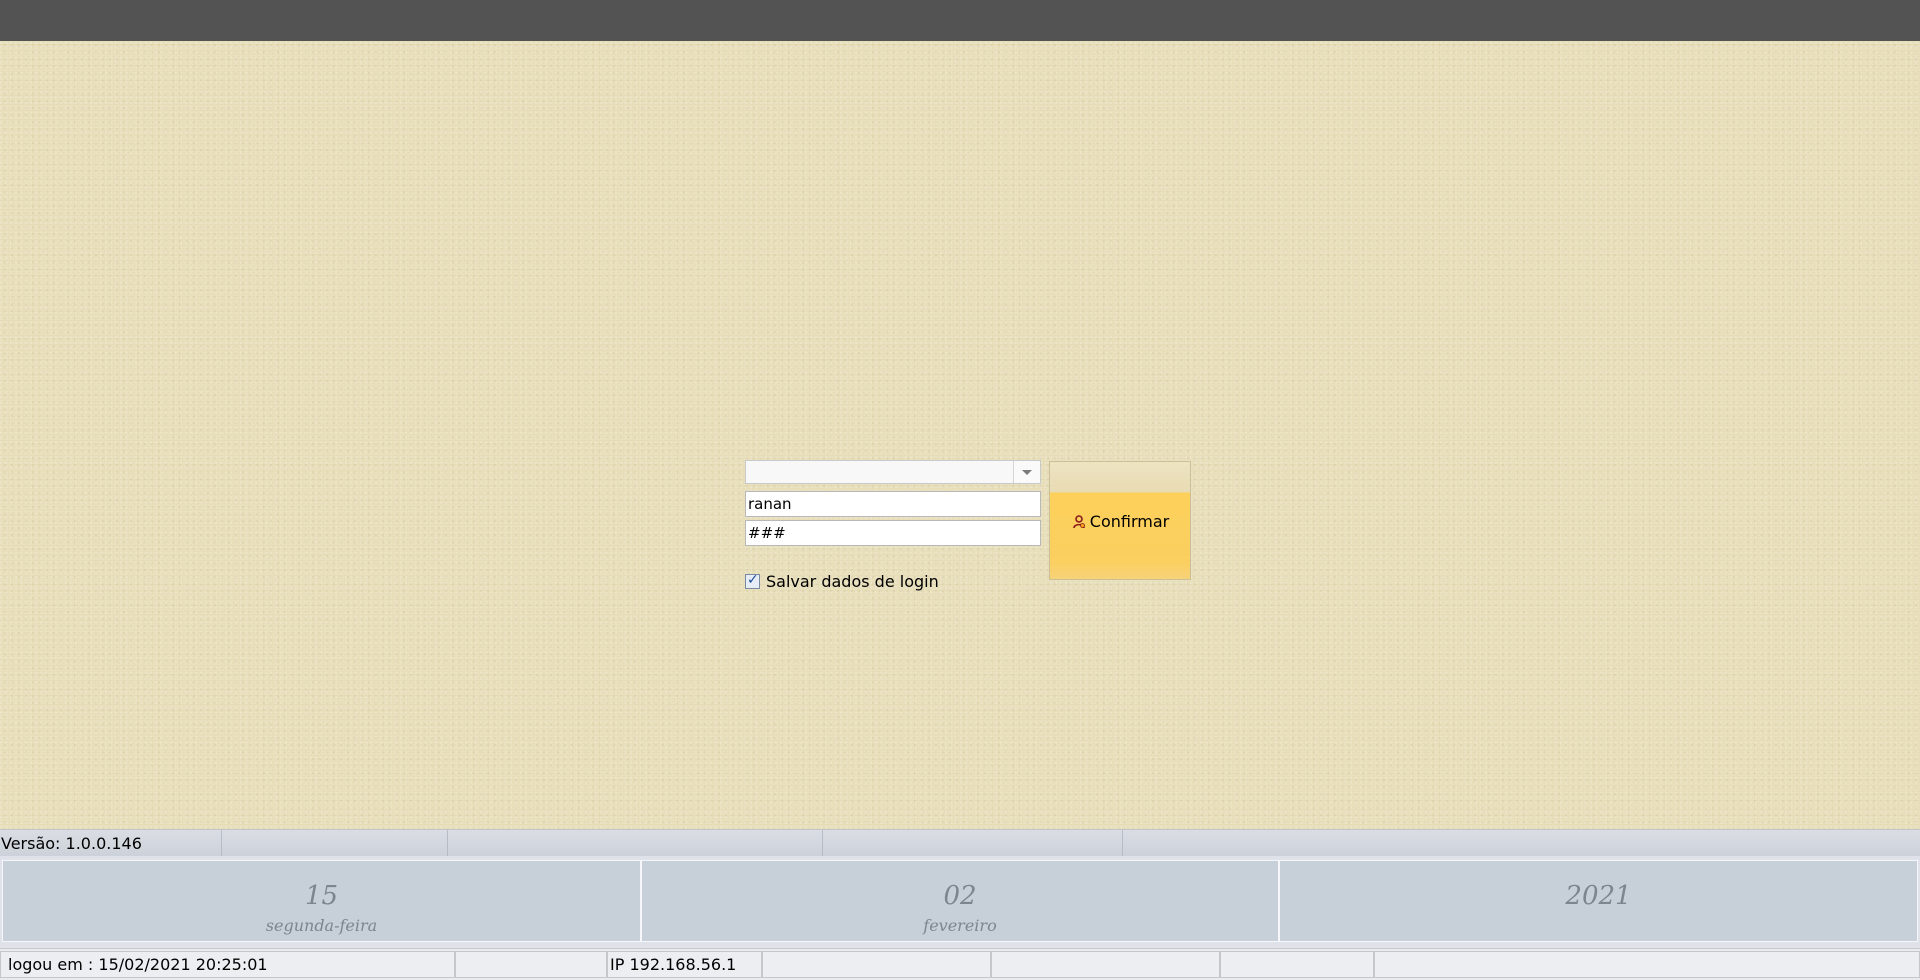  I want to click on month-number: 02, so click(960, 896).